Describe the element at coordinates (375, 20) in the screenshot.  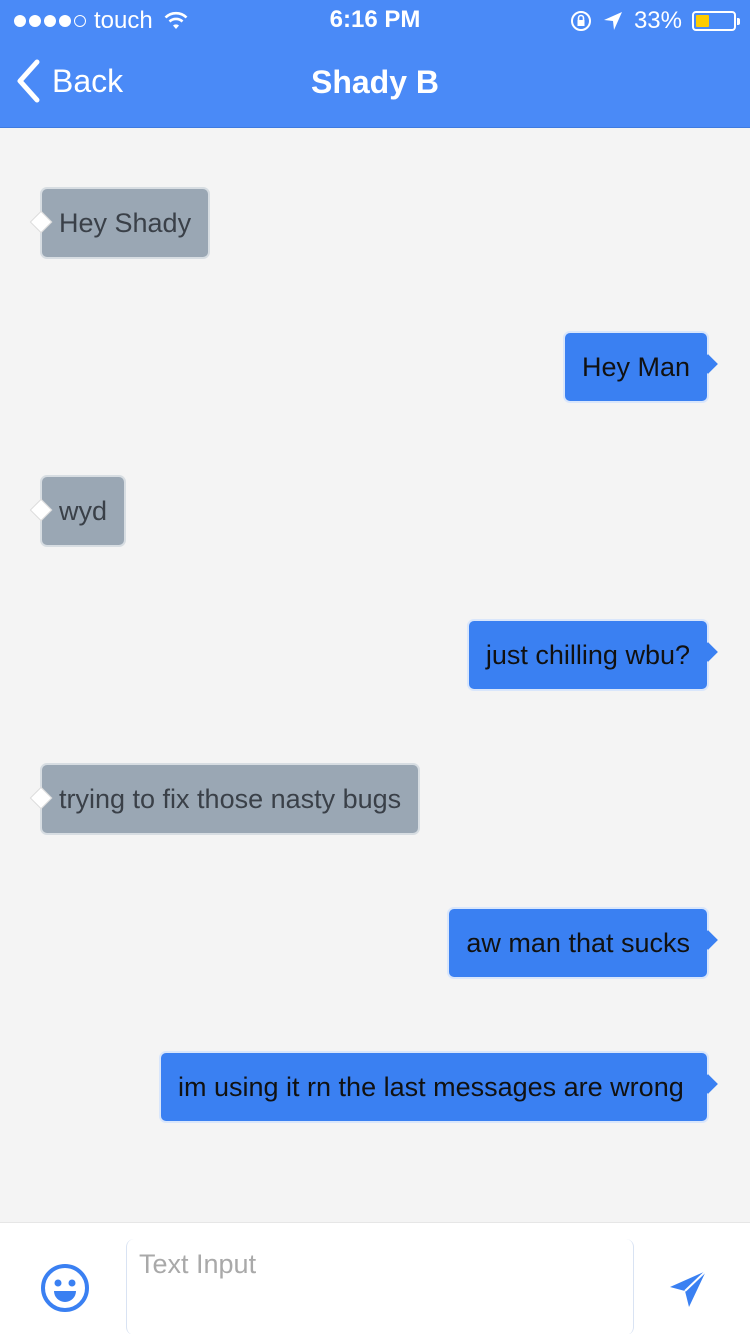
I see `status-bar: touch 6:16 PM 33%` at that location.